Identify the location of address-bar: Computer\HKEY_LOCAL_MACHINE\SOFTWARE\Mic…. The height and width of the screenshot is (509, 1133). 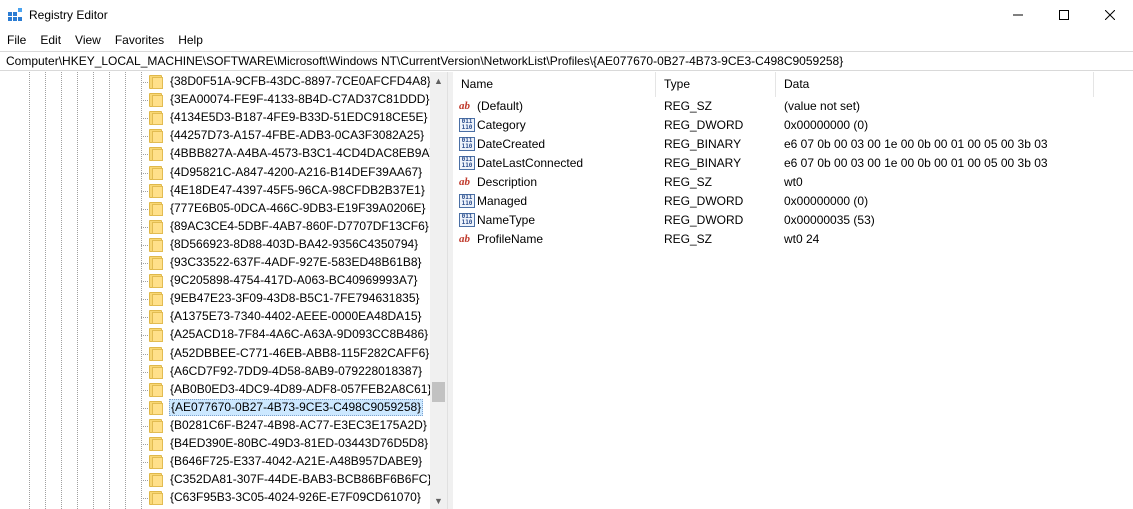
(566, 61).